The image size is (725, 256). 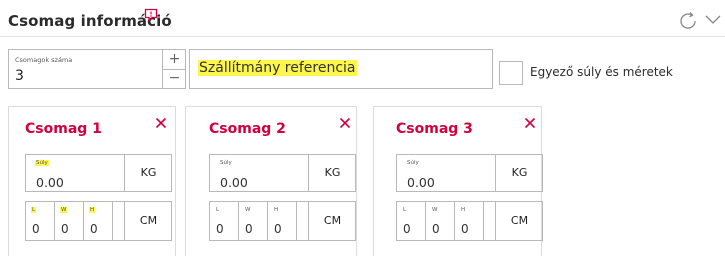 I want to click on package-title: Csomag 3, so click(x=434, y=129).